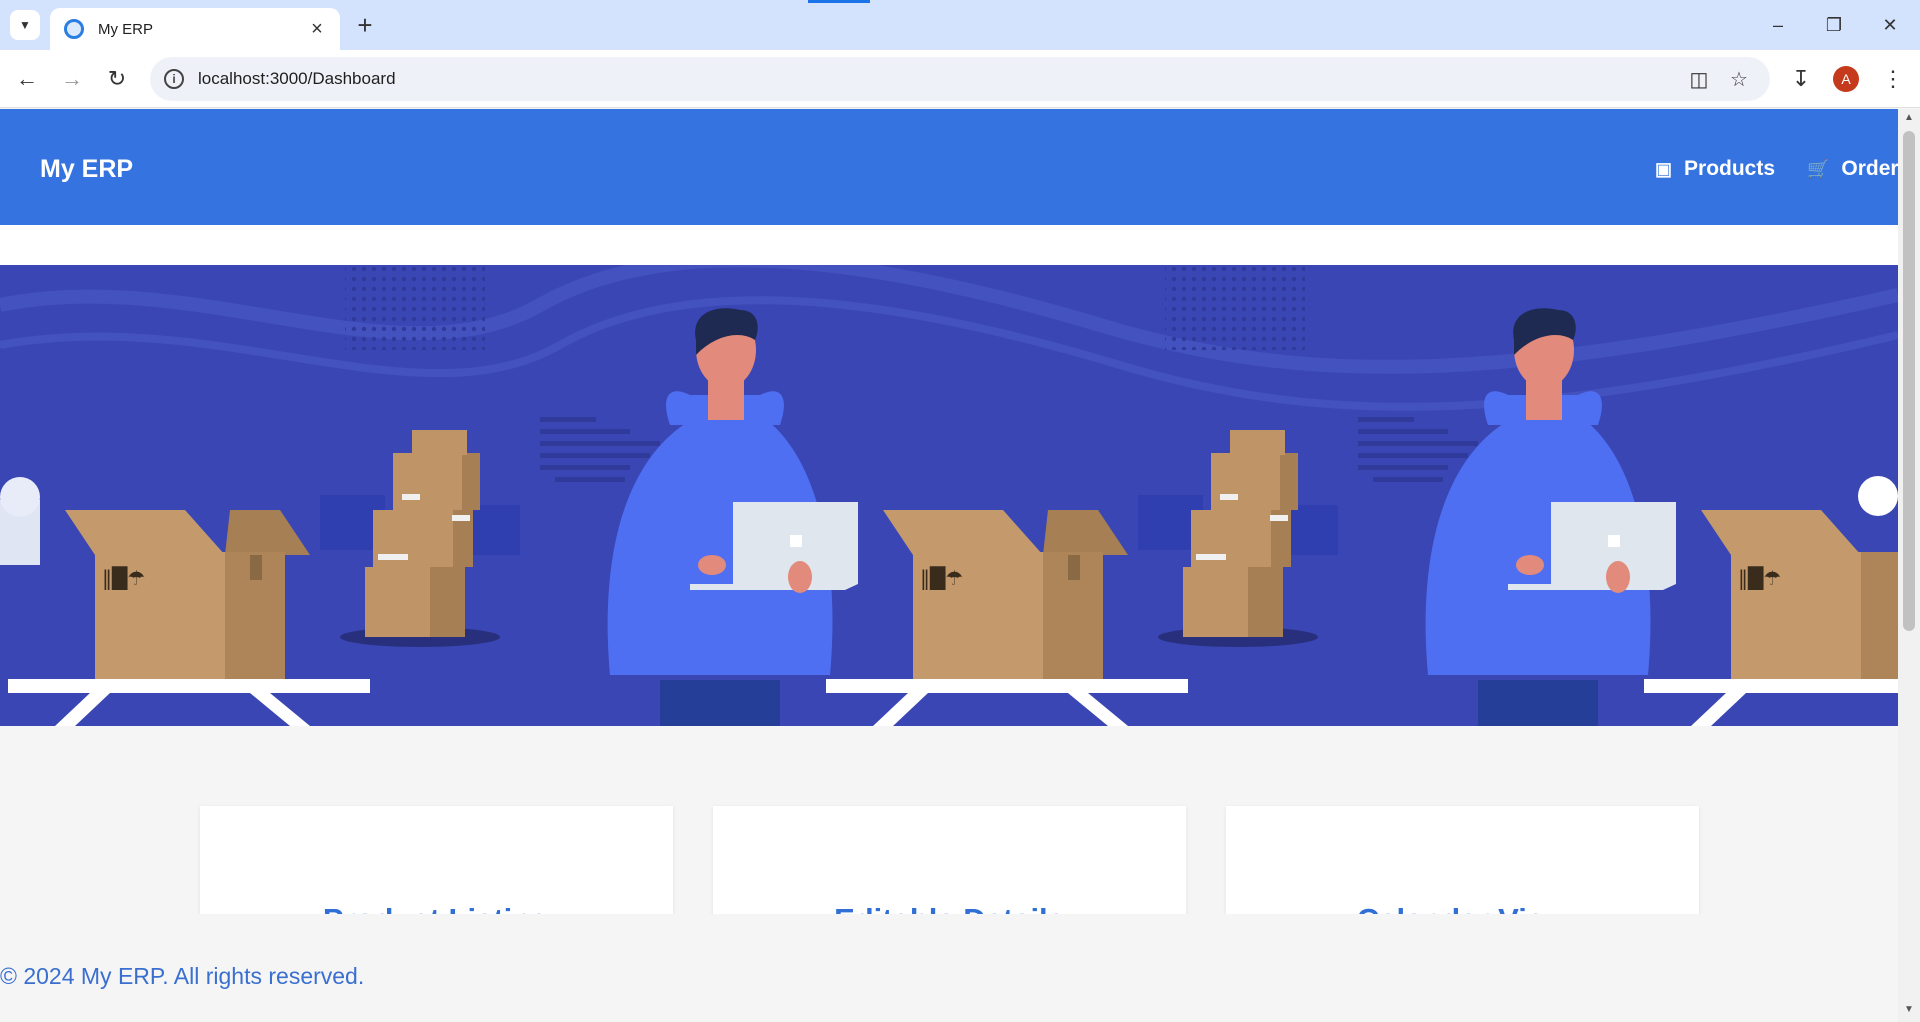  What do you see at coordinates (1893, 79) in the screenshot?
I see `menu-kebab-icon: ⋮` at bounding box center [1893, 79].